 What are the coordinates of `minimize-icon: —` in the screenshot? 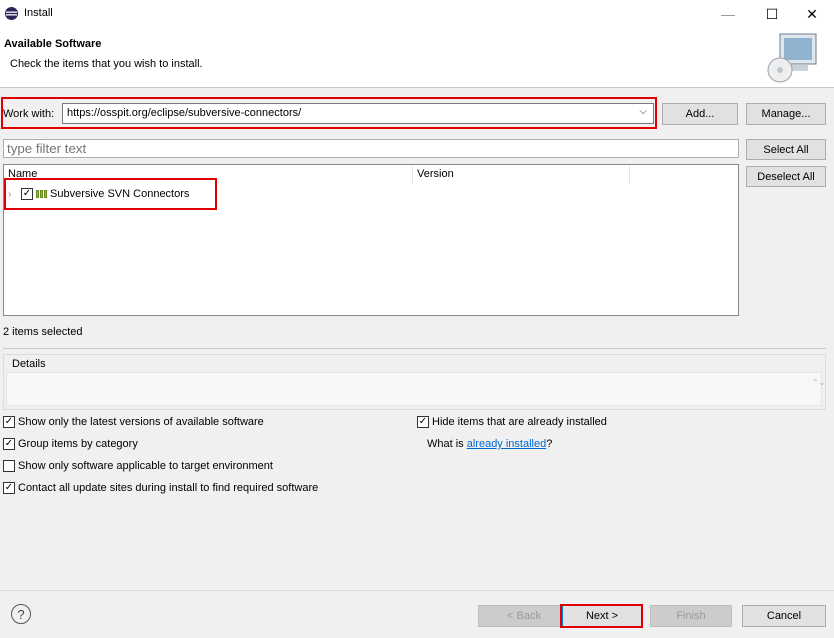 It's located at (728, 14).